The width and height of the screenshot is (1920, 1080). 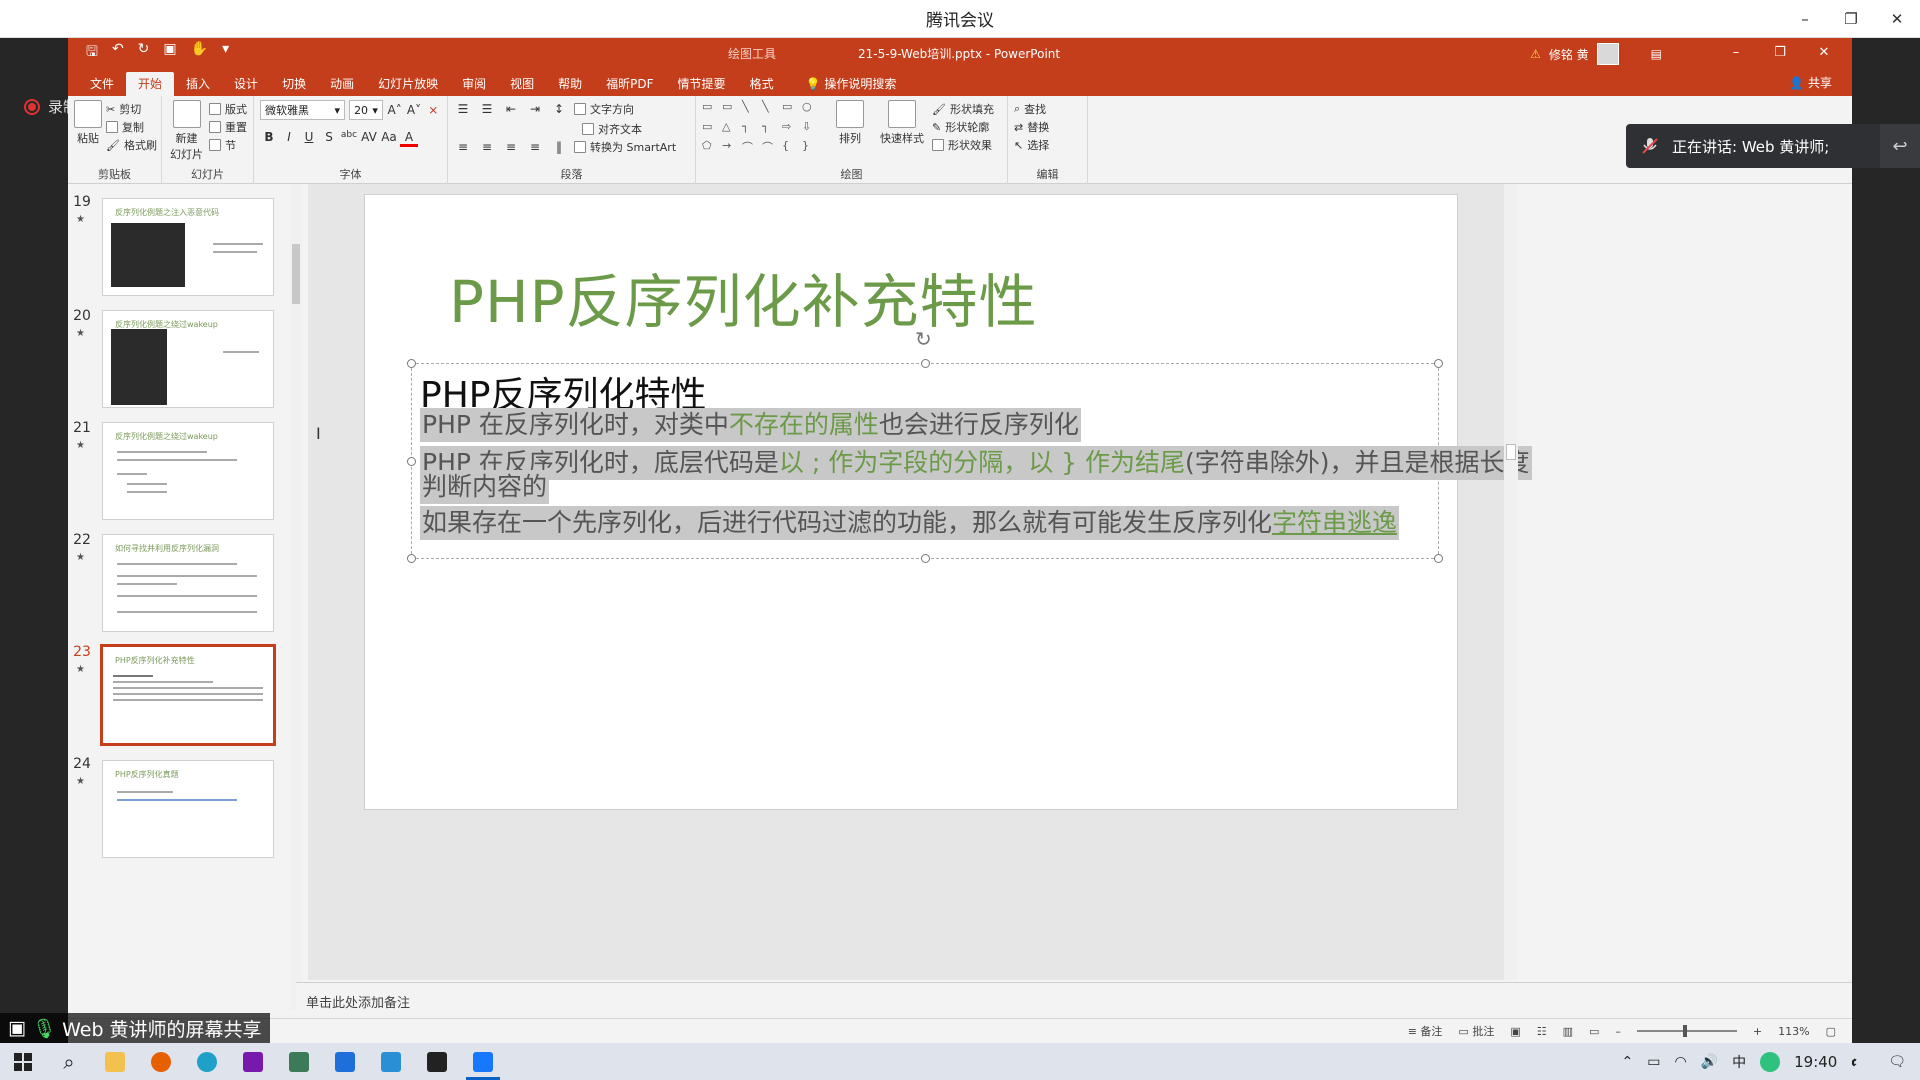 I want to click on text-direction-button: 文字方向, so click(x=604, y=109).